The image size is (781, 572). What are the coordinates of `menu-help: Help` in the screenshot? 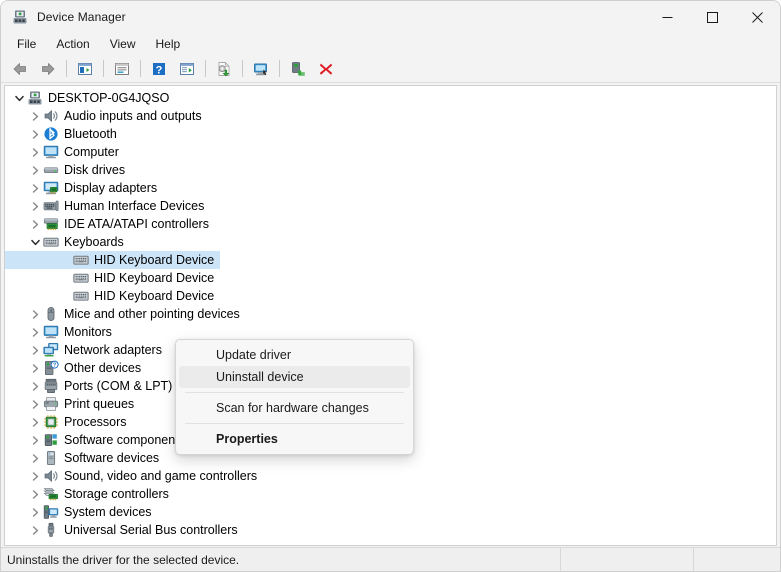 It's located at (168, 44).